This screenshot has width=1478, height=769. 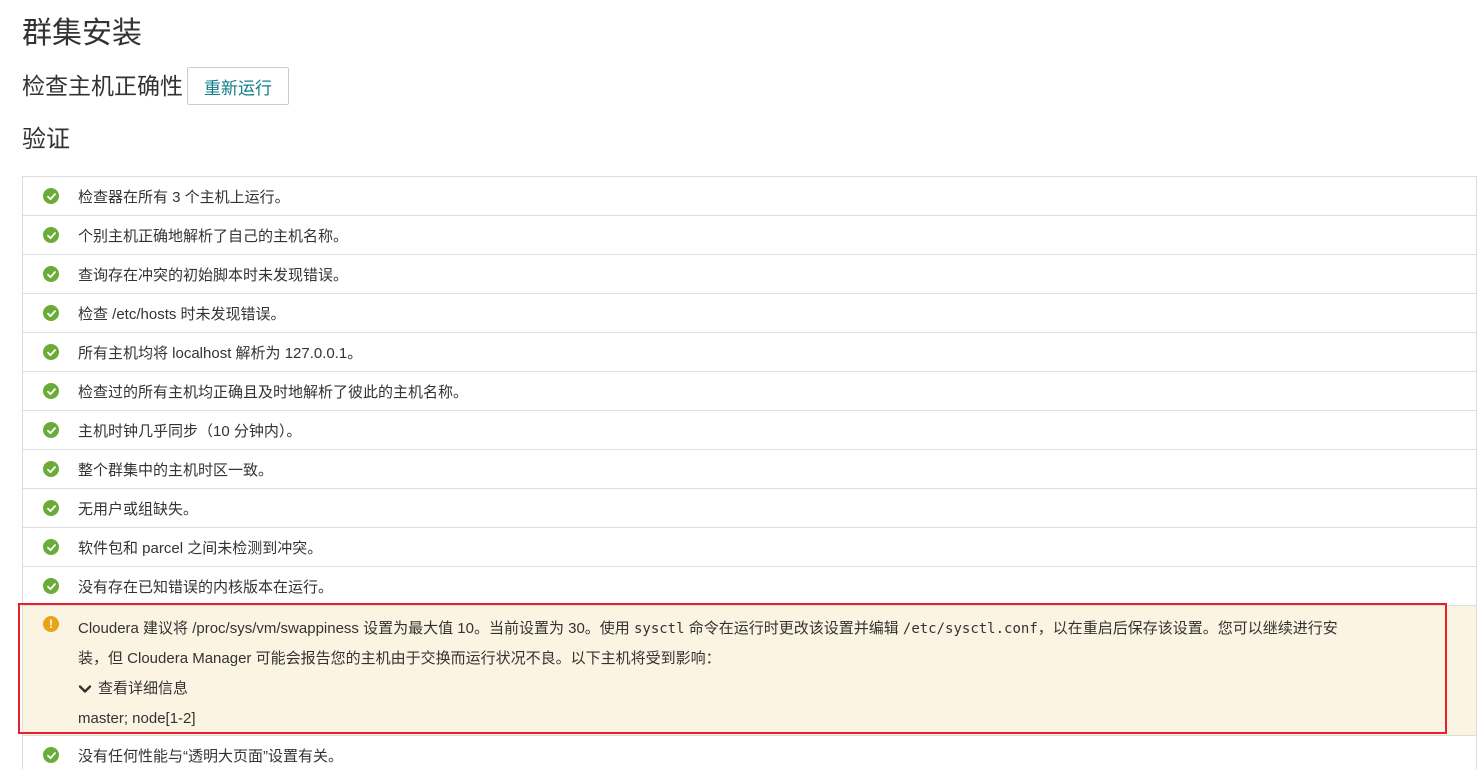 What do you see at coordinates (273, 392) in the screenshot?
I see `validation-row-text: 检查过的所有主机均正确且及时地解析了彼此的主机名称。` at bounding box center [273, 392].